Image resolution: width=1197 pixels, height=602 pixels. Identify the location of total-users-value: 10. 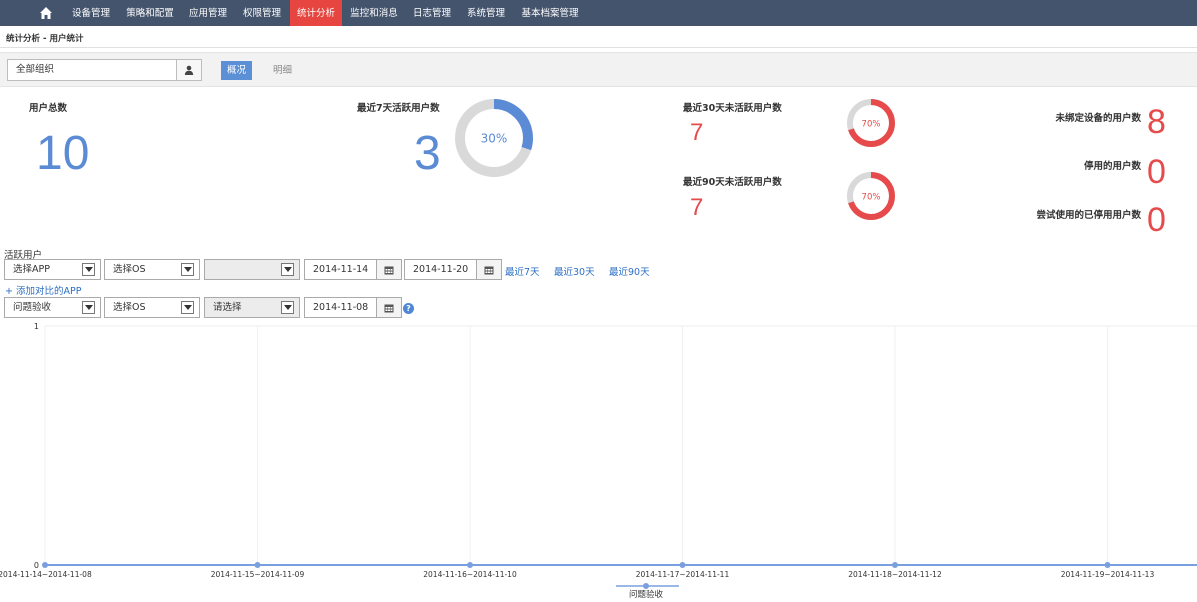
(63, 153).